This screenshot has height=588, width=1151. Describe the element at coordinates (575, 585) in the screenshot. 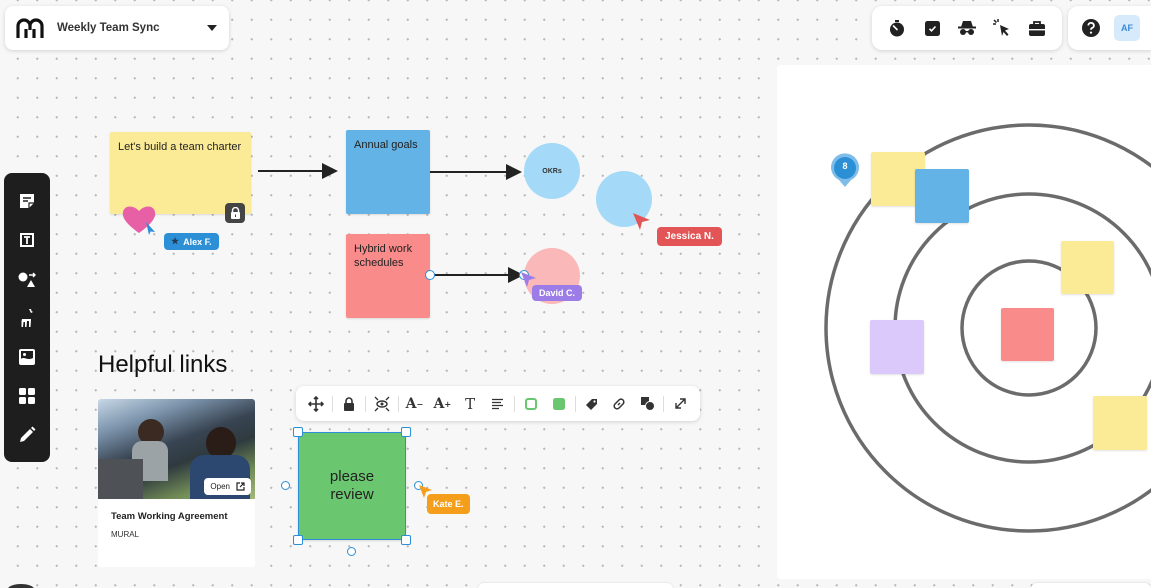

I see `bottom-toolbar` at that location.